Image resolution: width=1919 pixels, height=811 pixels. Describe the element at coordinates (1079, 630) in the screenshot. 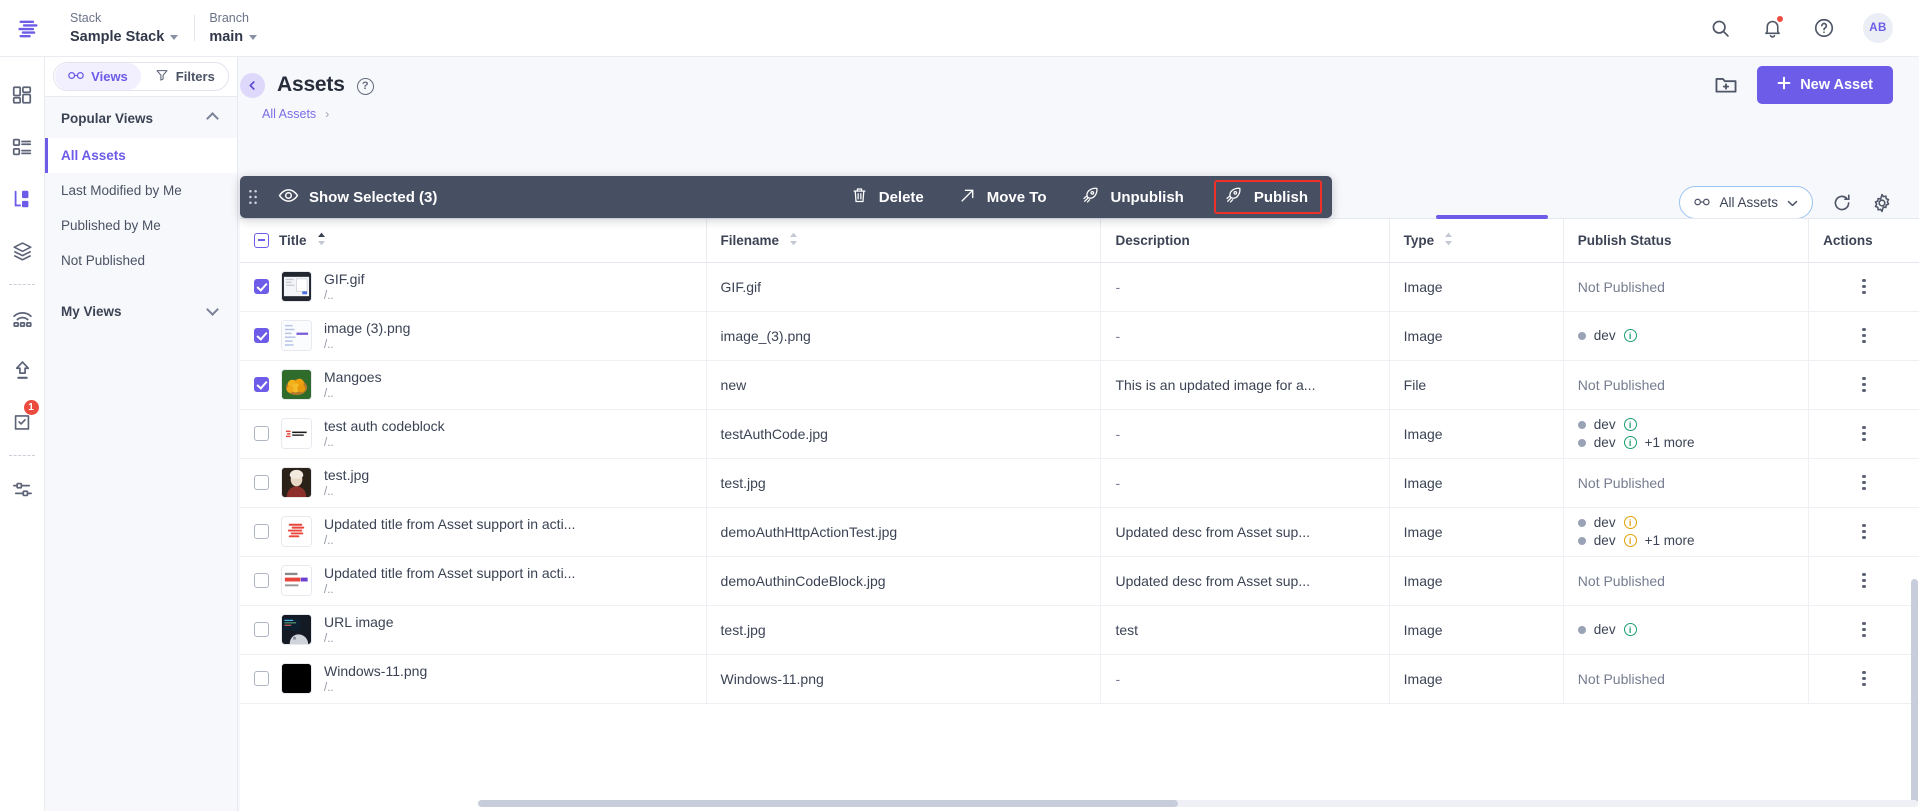

I see `table-row: URL image /.. test.jpg test Image dev i` at that location.